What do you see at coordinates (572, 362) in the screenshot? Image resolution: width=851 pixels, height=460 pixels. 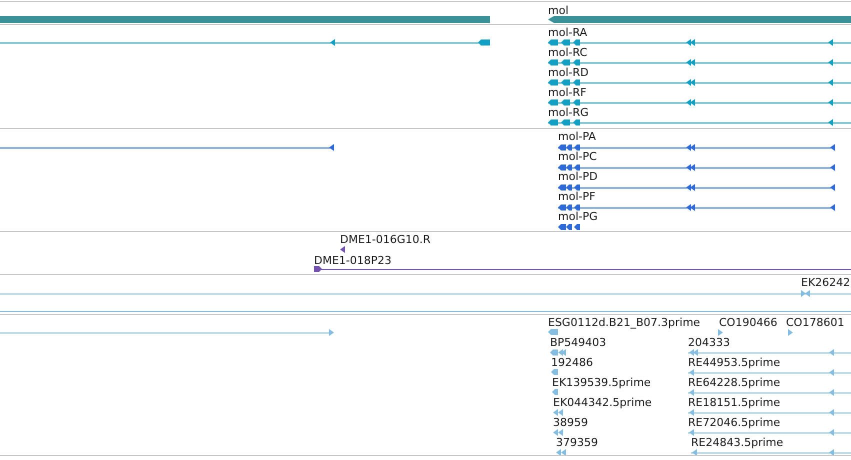 I see `feature-label: 192486` at bounding box center [572, 362].